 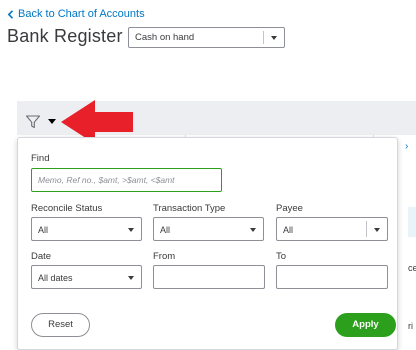 What do you see at coordinates (189, 208) in the screenshot?
I see `transaction-type-label: Transaction Type` at bounding box center [189, 208].